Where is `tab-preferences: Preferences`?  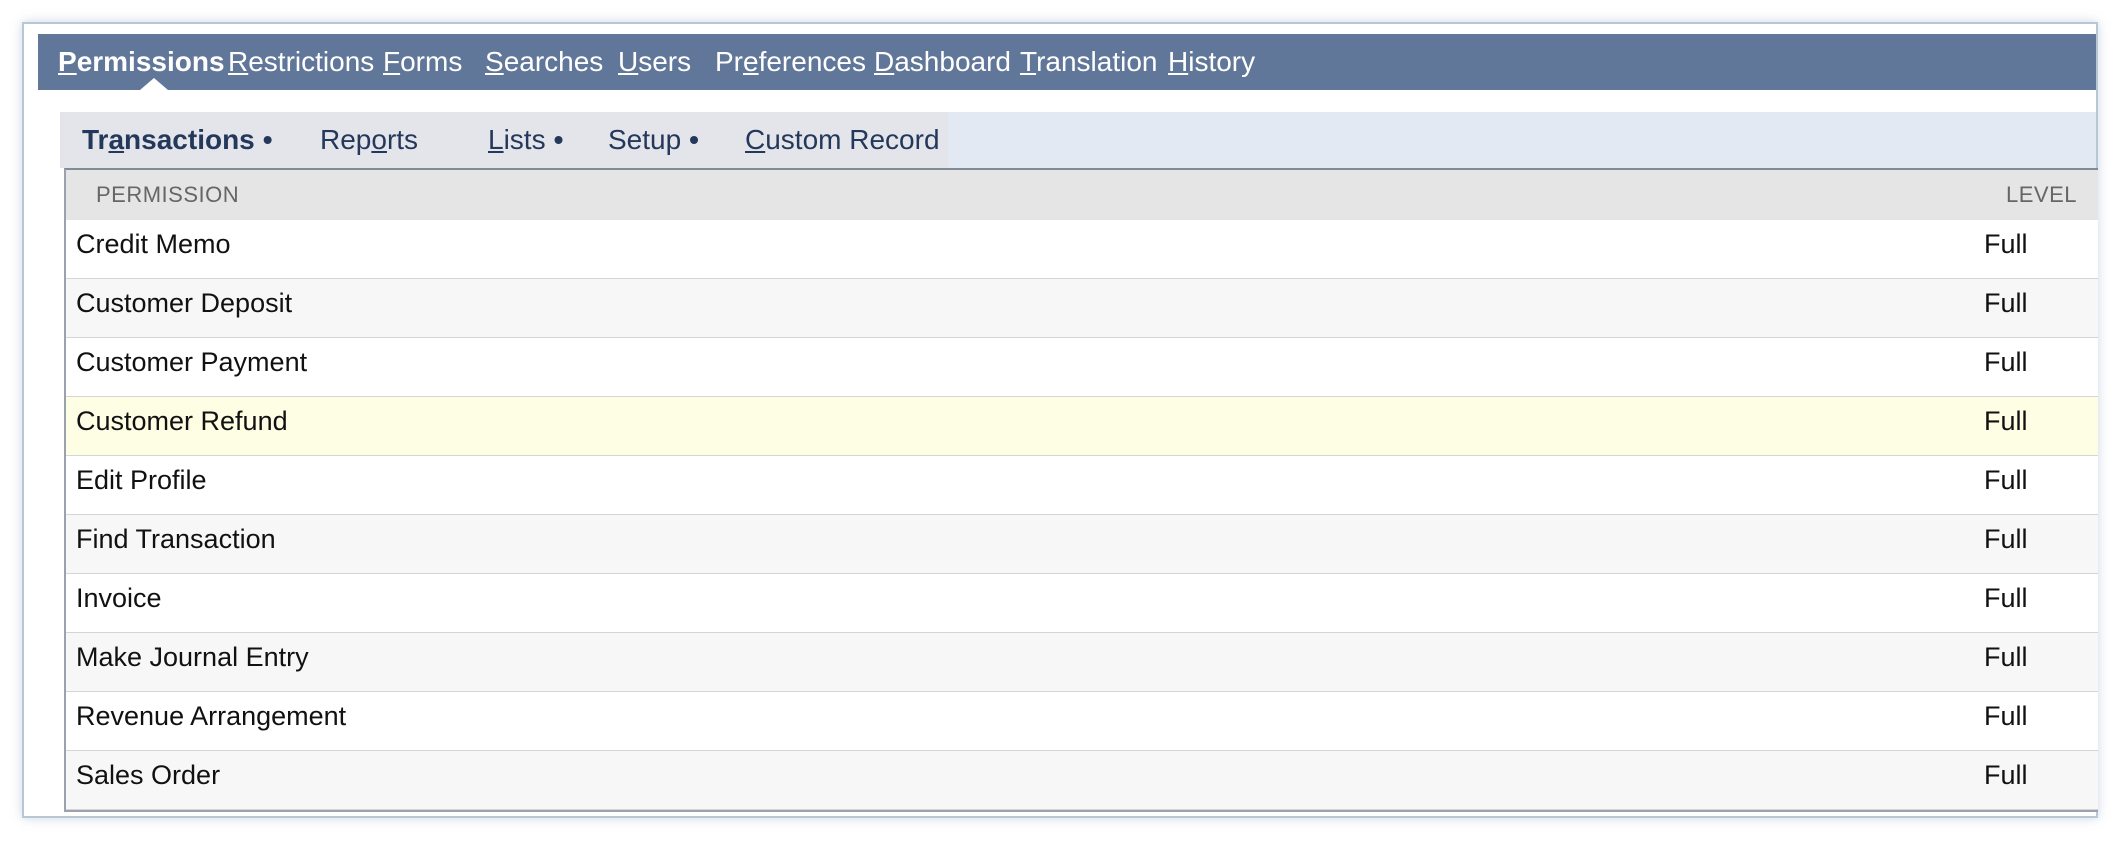
tab-preferences: Preferences is located at coordinates (790, 62).